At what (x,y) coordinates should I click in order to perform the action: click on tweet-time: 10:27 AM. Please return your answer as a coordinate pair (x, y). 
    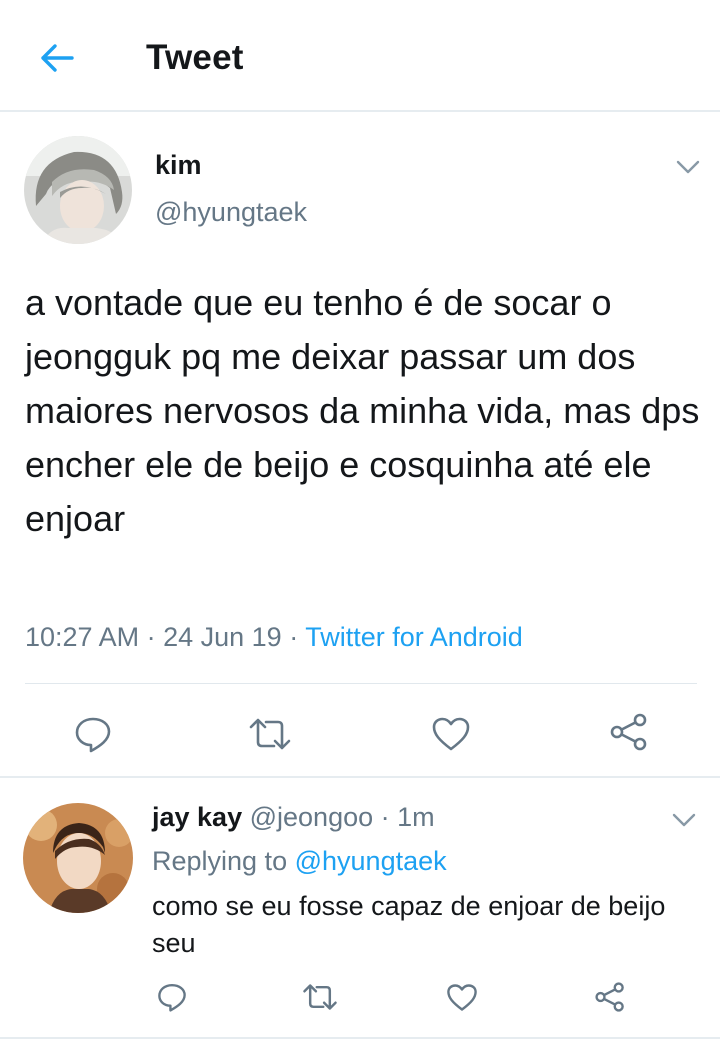
    Looking at the image, I should click on (82, 637).